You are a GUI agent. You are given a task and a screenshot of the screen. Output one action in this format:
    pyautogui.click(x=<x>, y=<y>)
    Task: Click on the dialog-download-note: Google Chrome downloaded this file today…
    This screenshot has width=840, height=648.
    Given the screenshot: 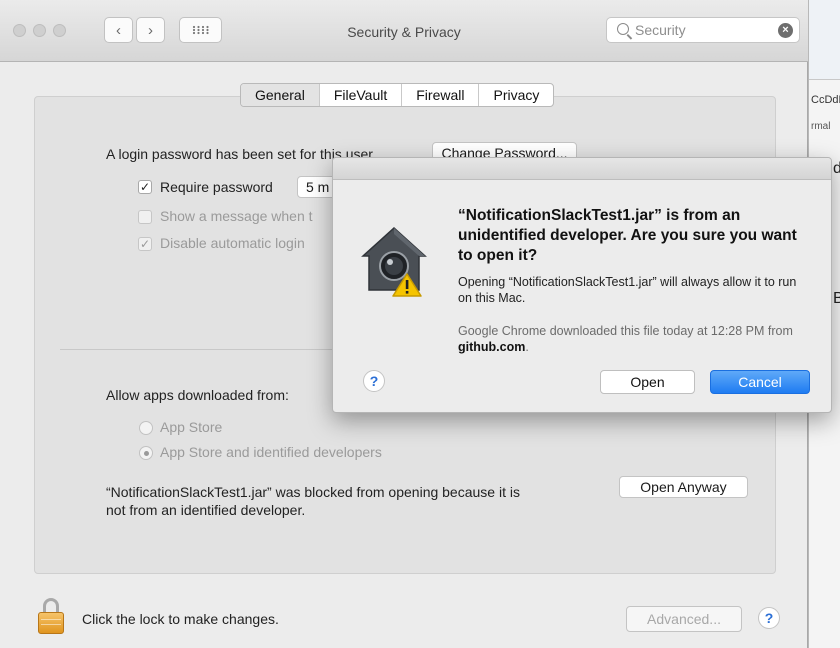 What is the action you would take?
    pyautogui.click(x=633, y=339)
    